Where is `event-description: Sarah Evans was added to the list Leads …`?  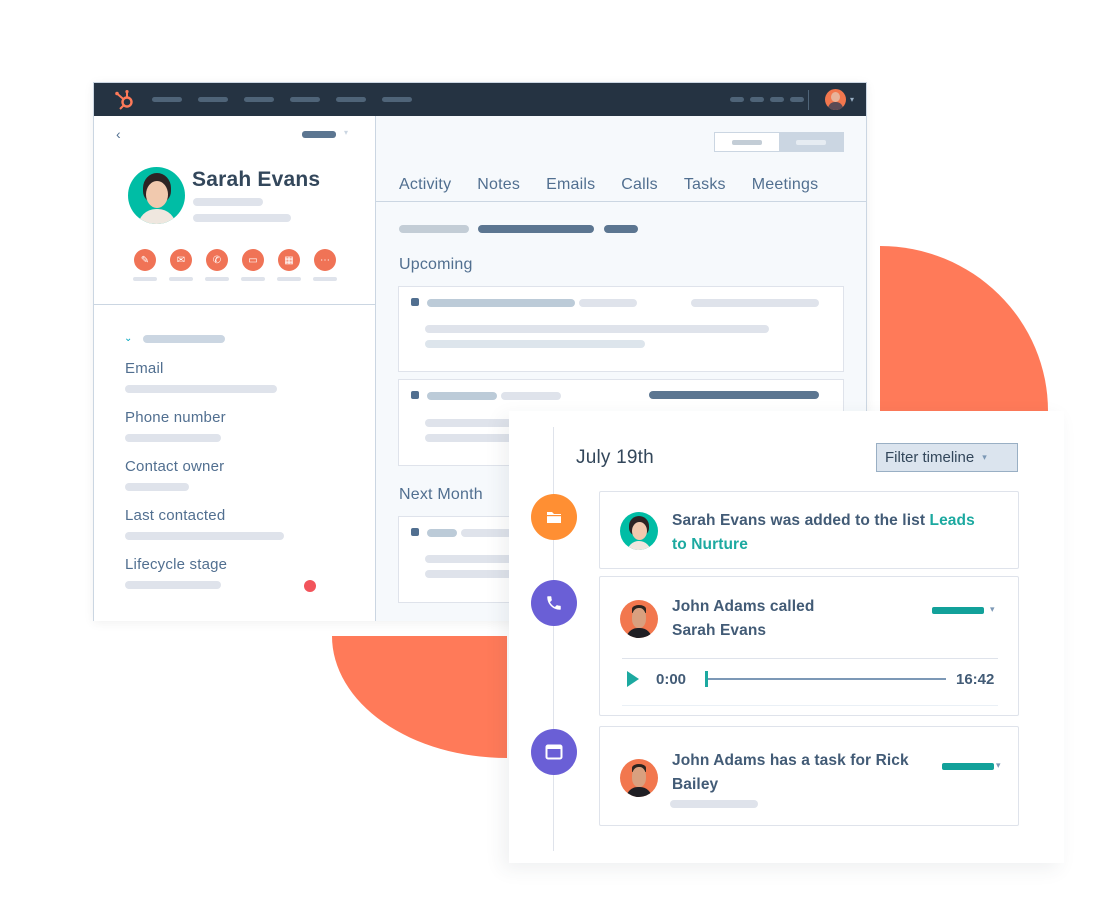 event-description: Sarah Evans was added to the list Leads … is located at coordinates (832, 533).